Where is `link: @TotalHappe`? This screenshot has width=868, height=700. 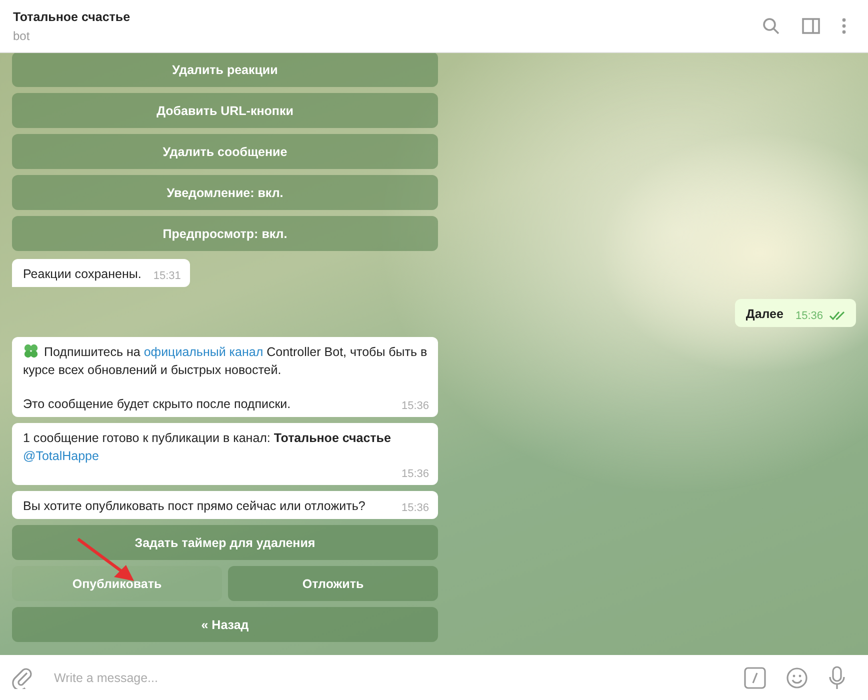 link: @TotalHappe is located at coordinates (61, 456).